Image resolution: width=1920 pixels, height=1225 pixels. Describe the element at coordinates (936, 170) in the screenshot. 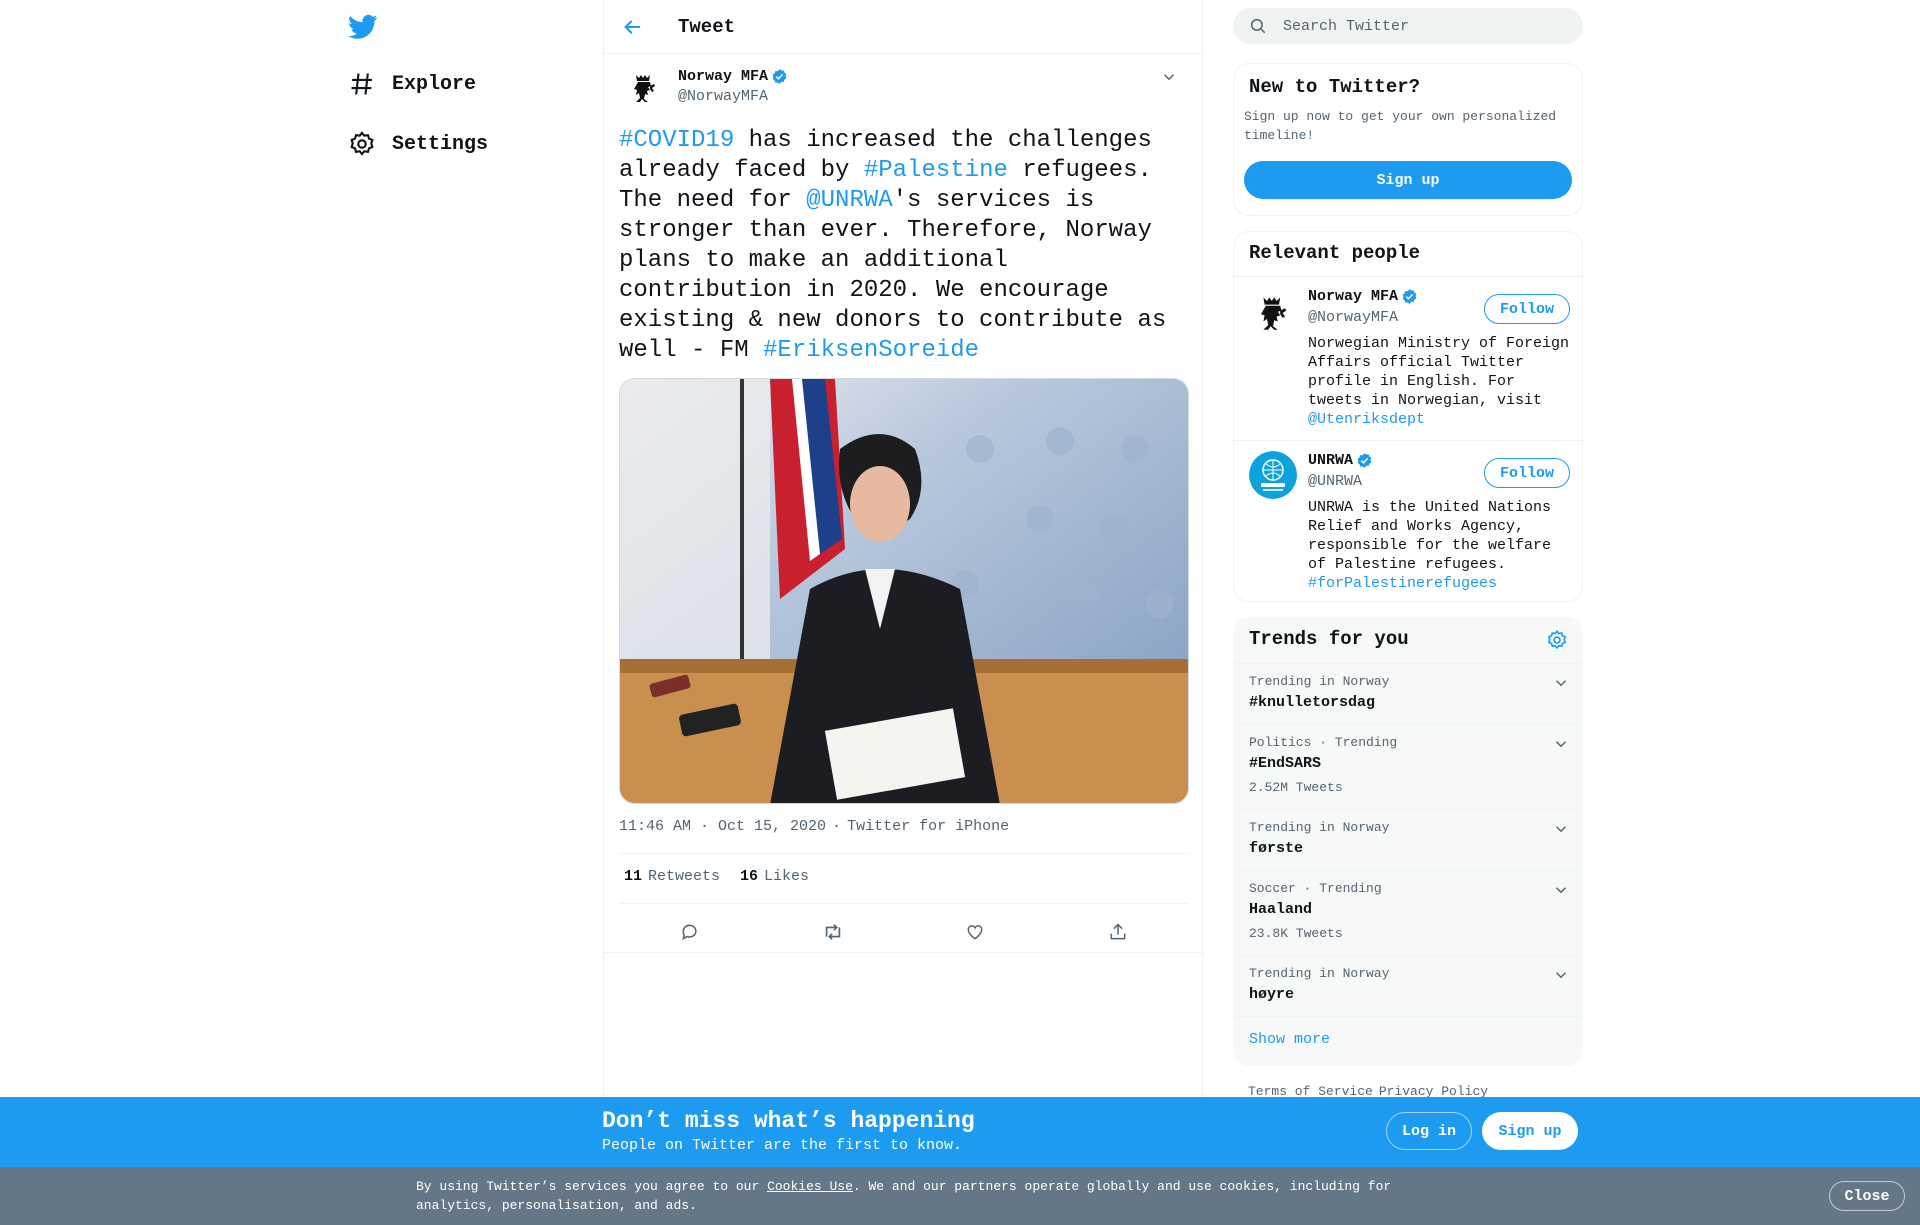

I see `tweet-link: #Palestine` at that location.